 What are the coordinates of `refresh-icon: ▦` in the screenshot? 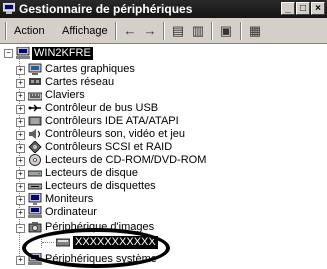 It's located at (255, 31).